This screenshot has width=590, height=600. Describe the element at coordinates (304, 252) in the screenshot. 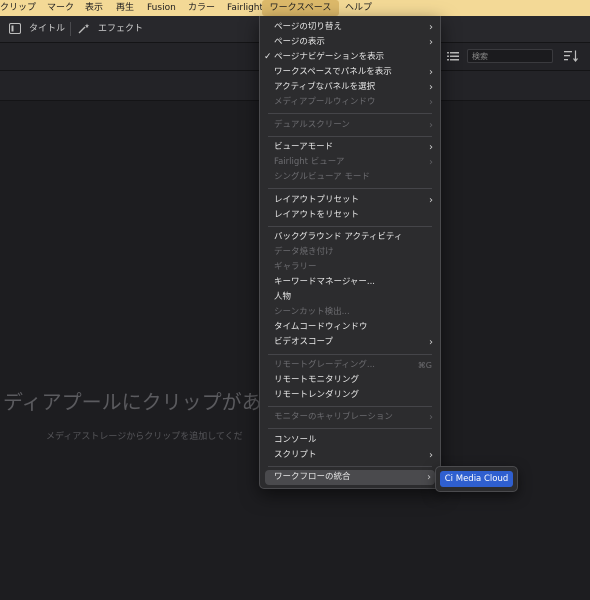

I see `menu-item-data-burn-in: データ焼き付け` at that location.